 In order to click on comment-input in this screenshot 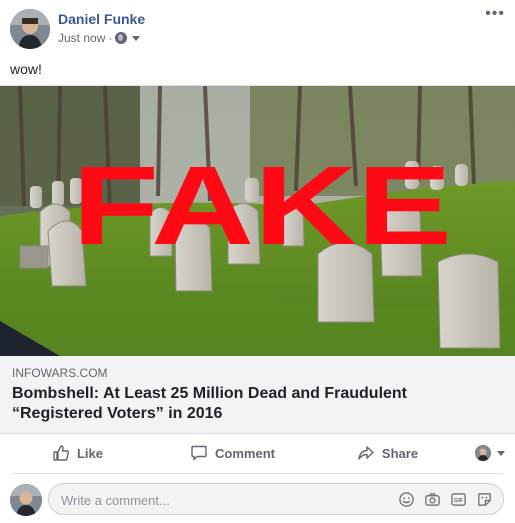, I will do `click(221, 500)`.